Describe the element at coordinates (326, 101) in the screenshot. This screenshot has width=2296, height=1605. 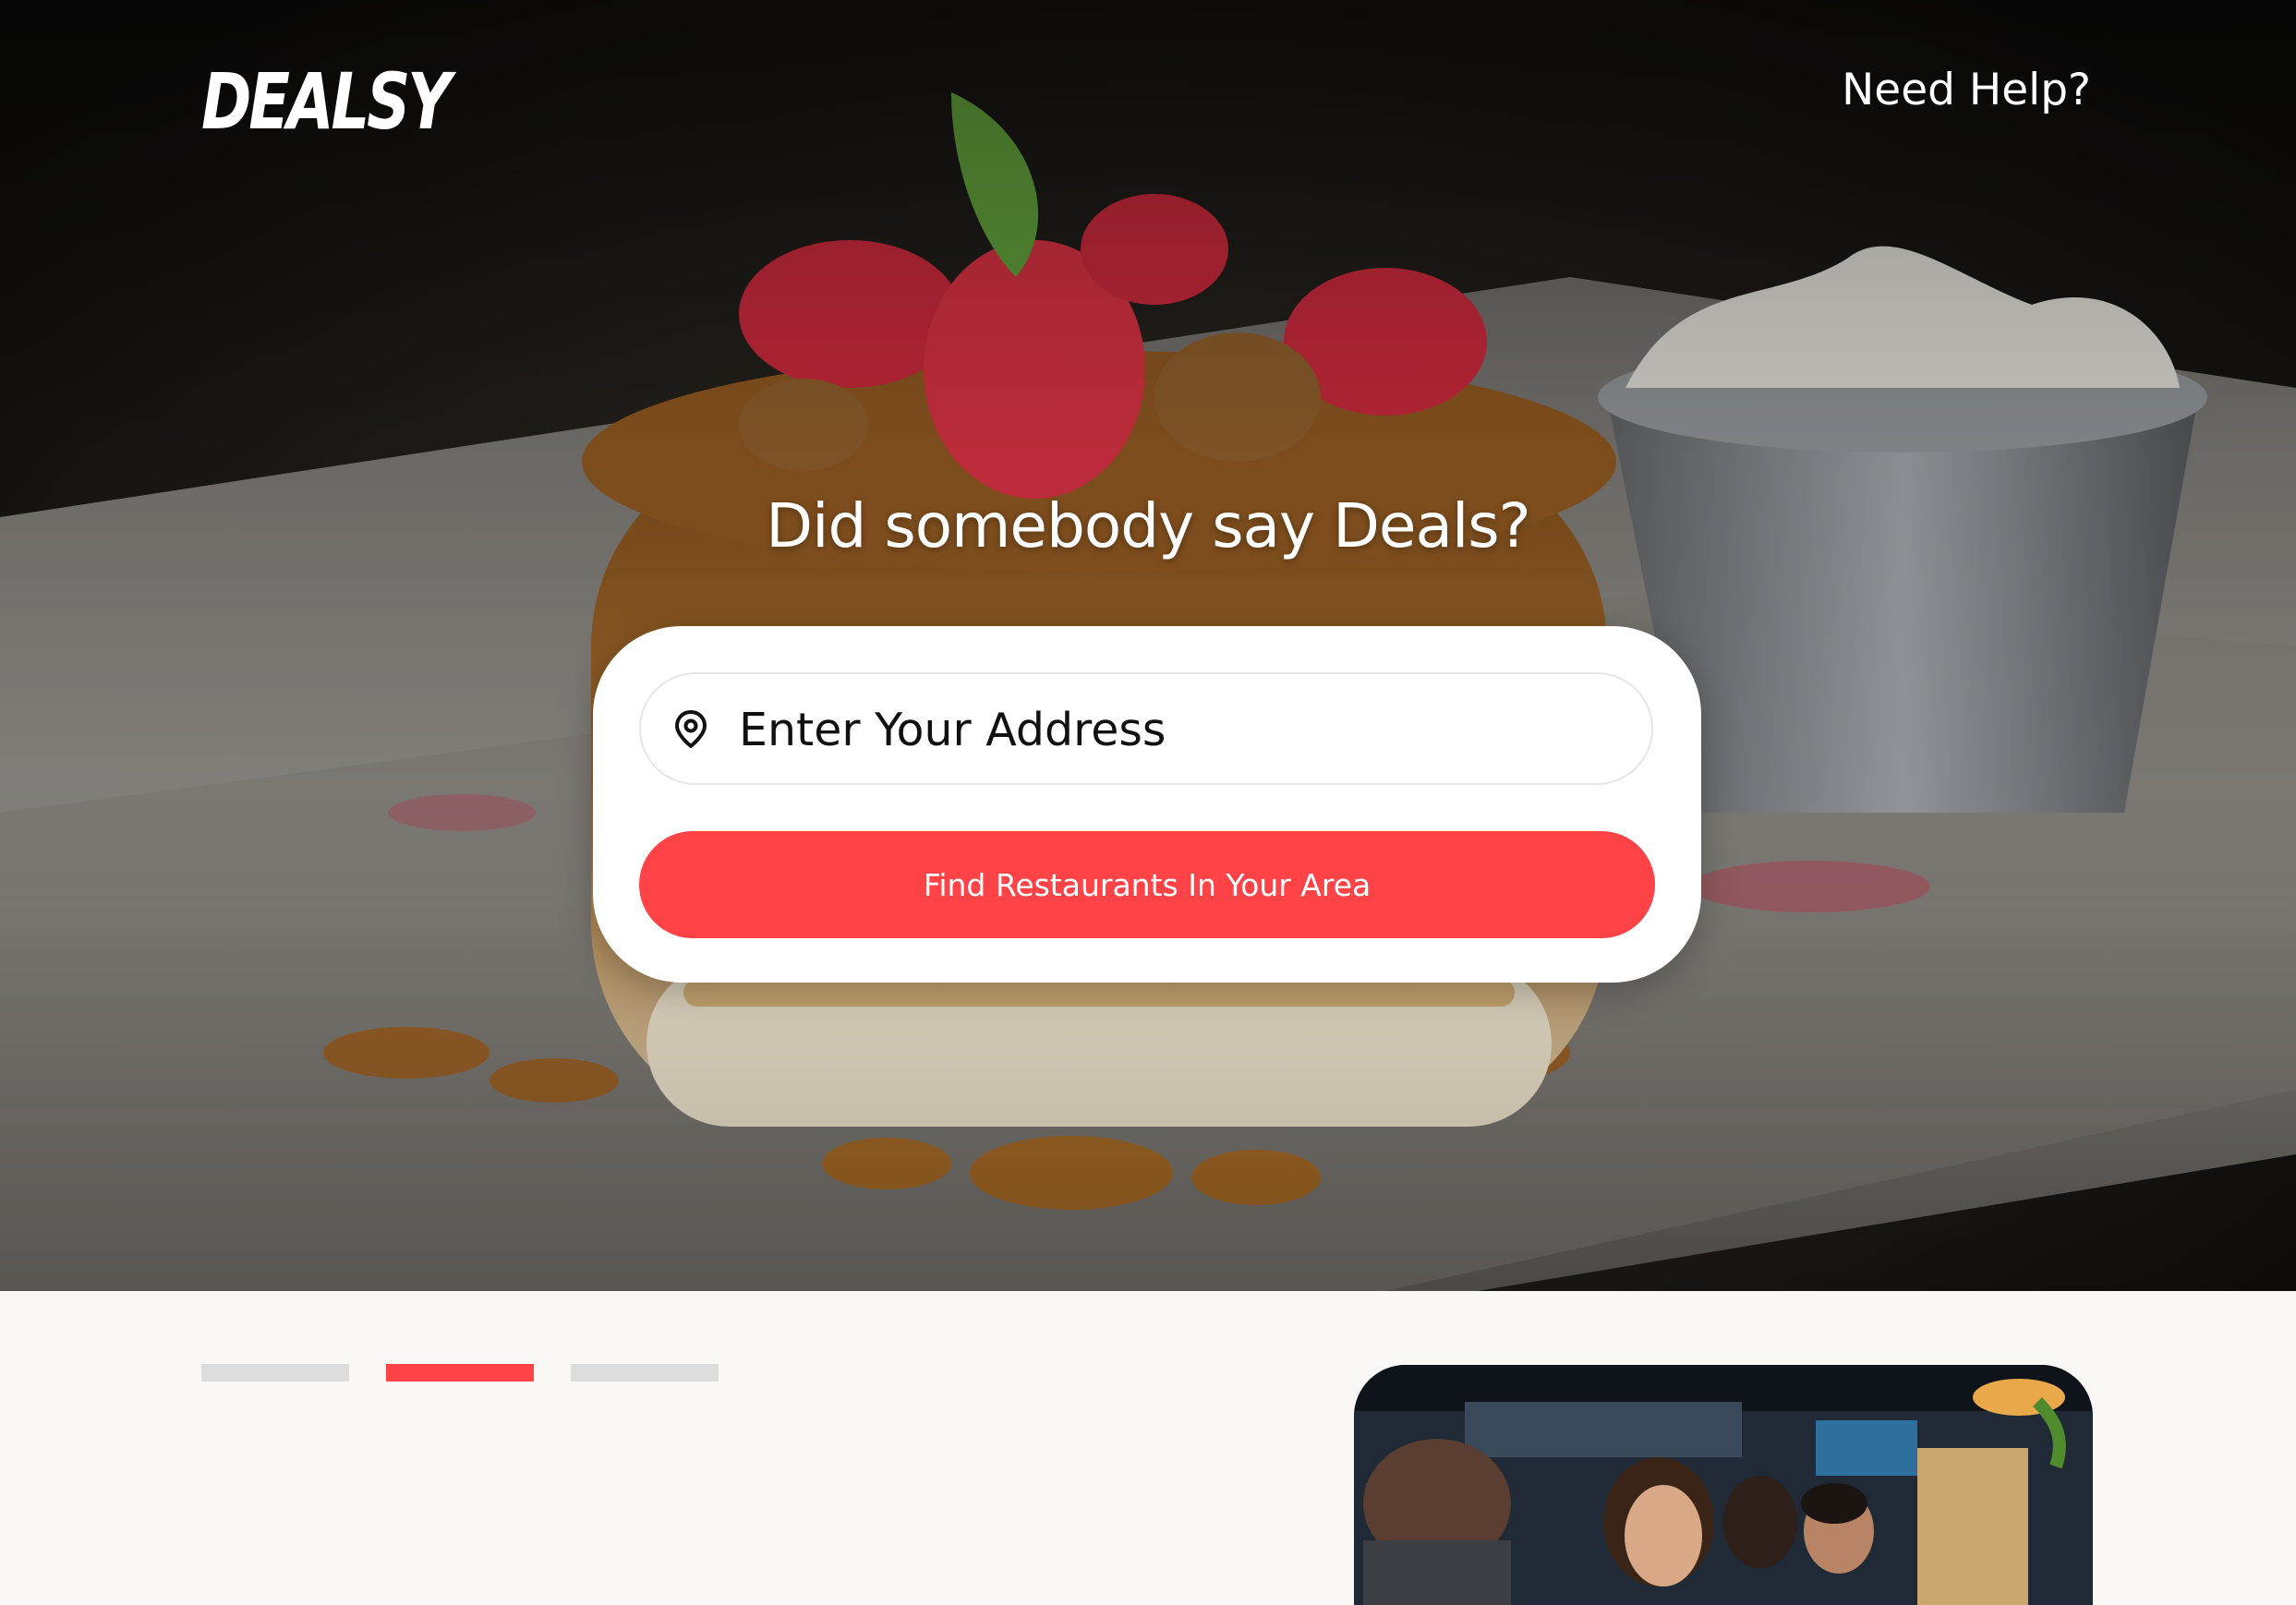
I see `dealsy-logo: DEALSY` at that location.